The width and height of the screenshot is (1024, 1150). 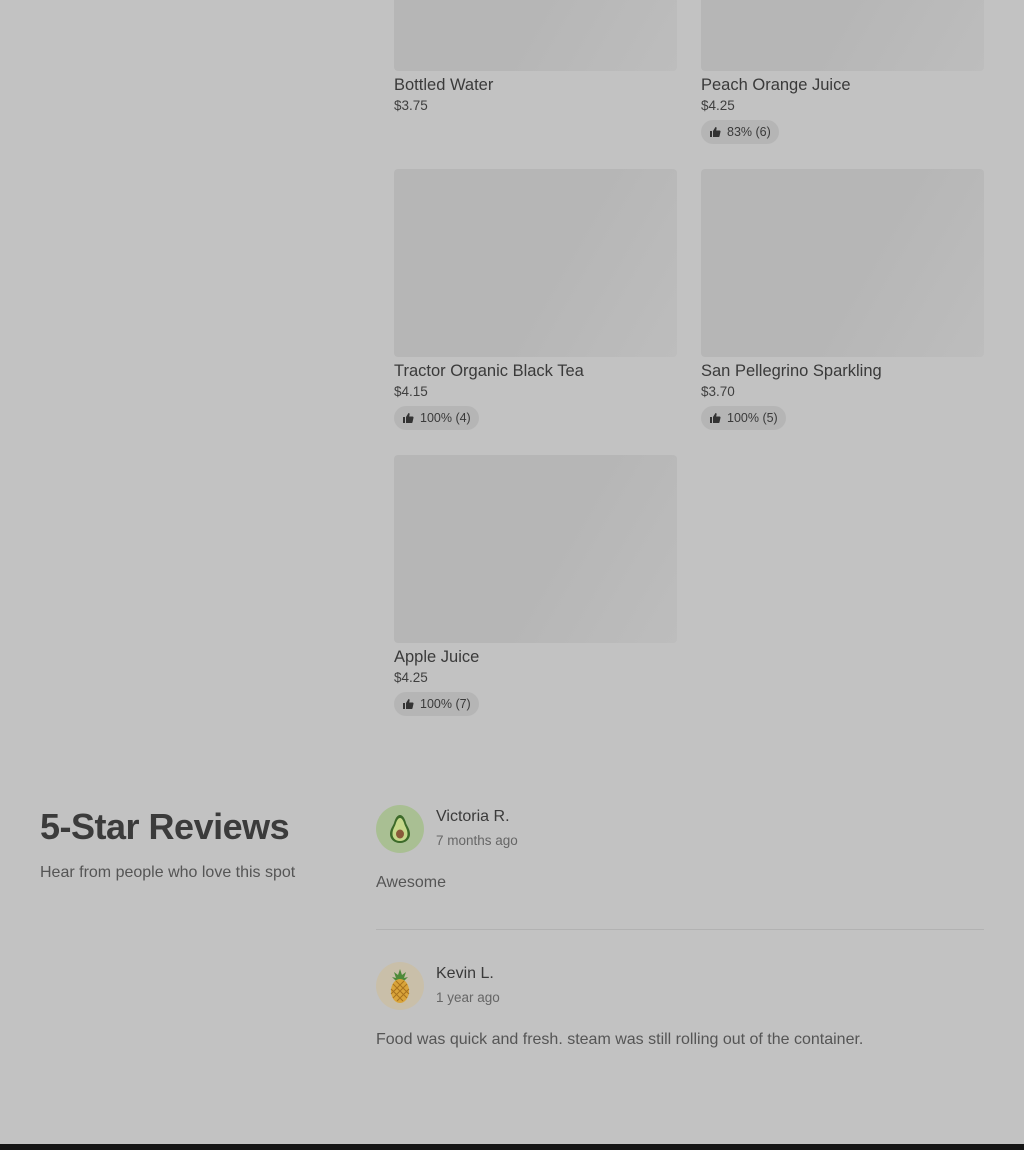 I want to click on rating-badge: 100% (7), so click(x=436, y=704).